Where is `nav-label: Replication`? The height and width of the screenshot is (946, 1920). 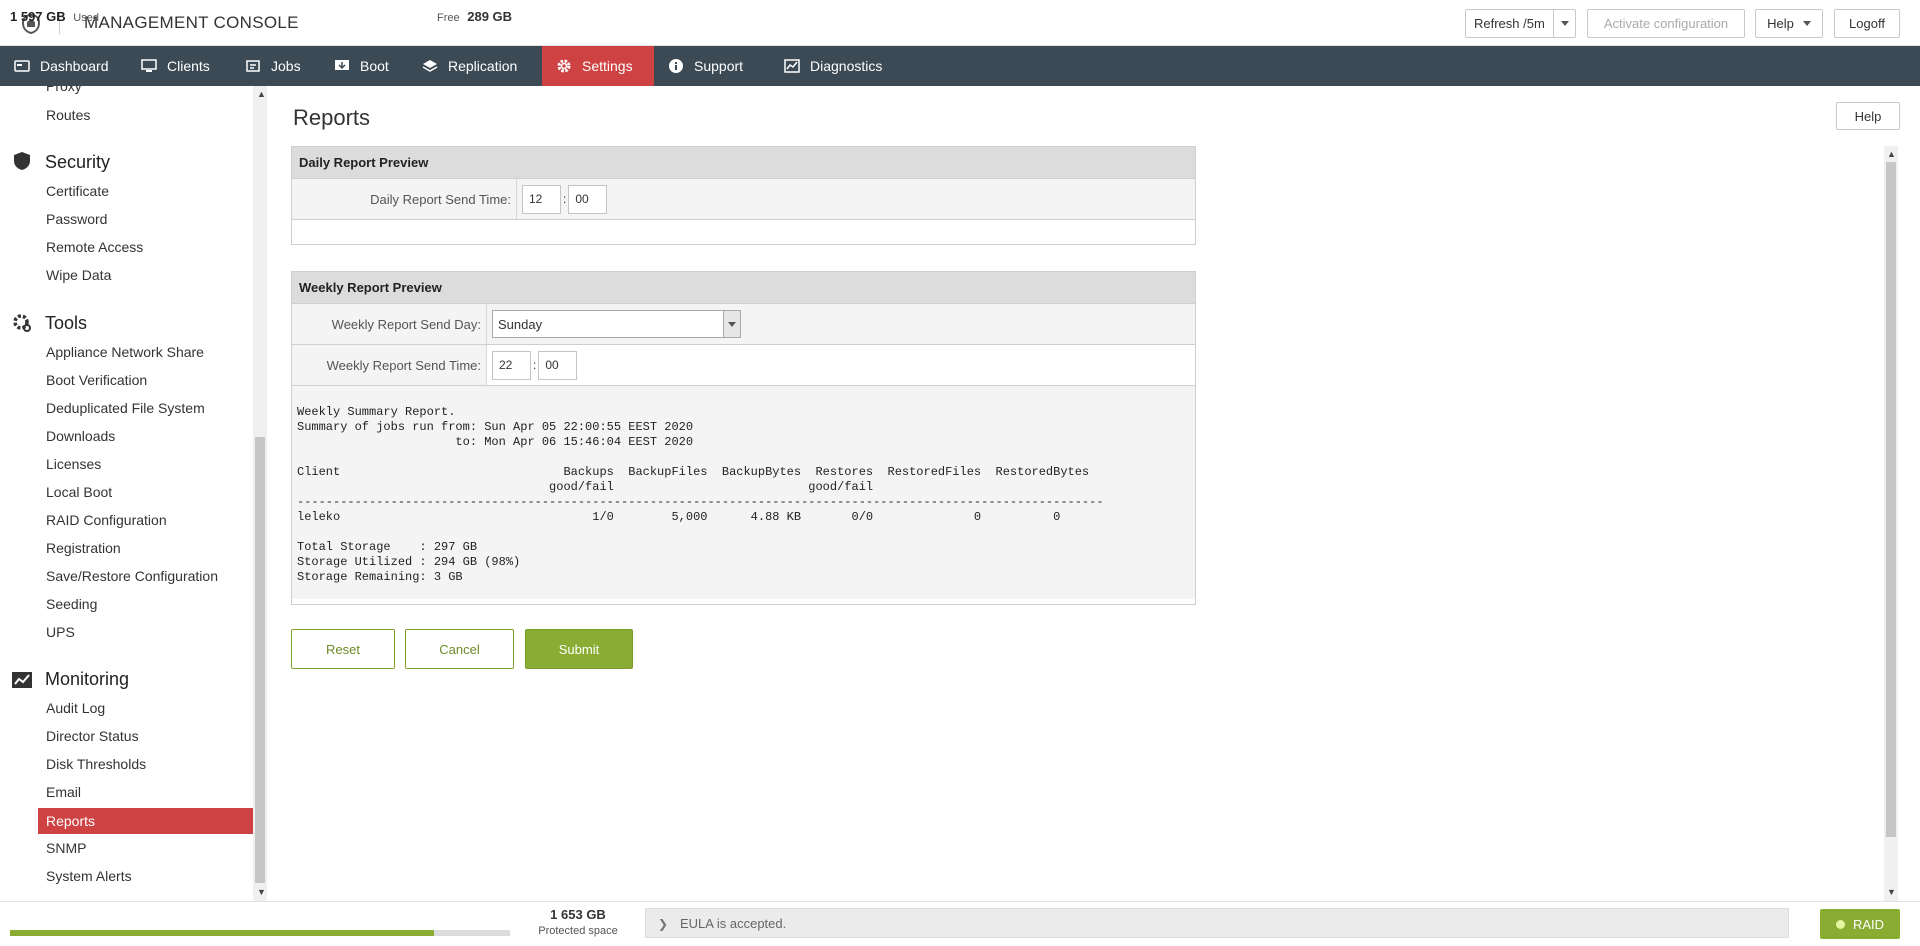 nav-label: Replication is located at coordinates (483, 66).